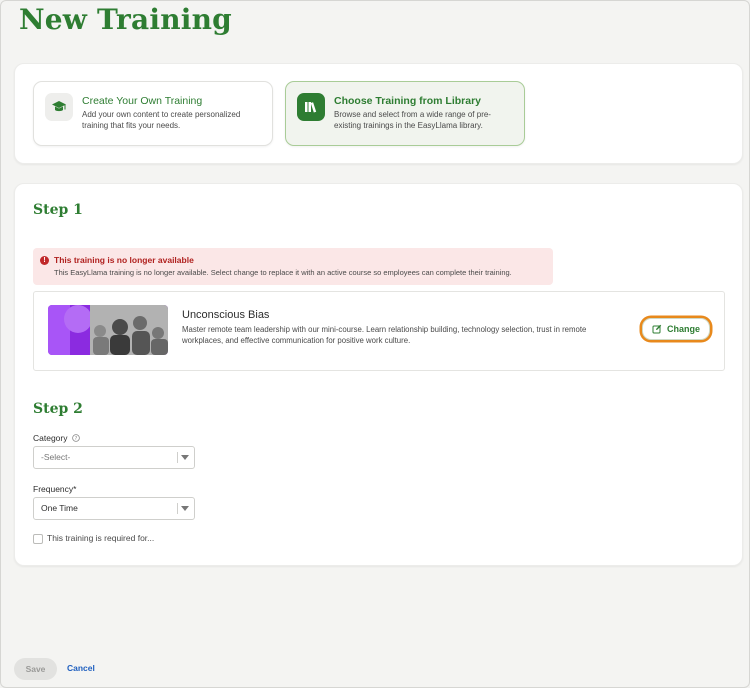 The height and width of the screenshot is (688, 750). Describe the element at coordinates (58, 409) in the screenshot. I see `step-2-heading: Step 2` at that location.